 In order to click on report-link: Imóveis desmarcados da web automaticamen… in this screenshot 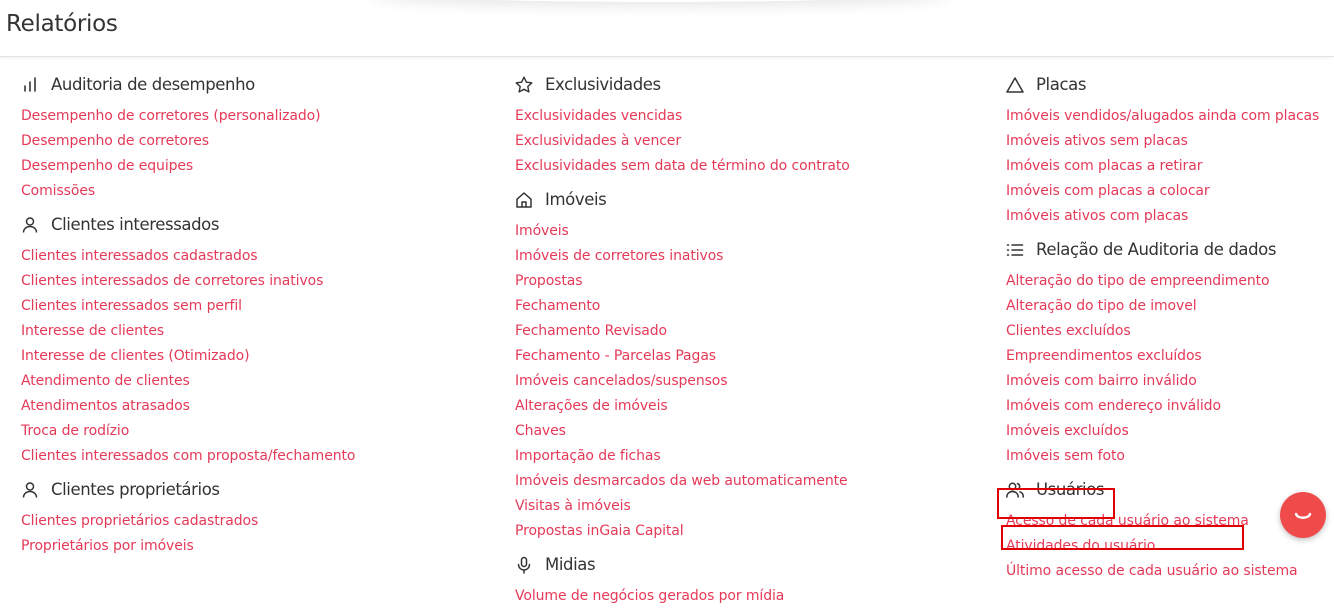, I will do `click(681, 481)`.